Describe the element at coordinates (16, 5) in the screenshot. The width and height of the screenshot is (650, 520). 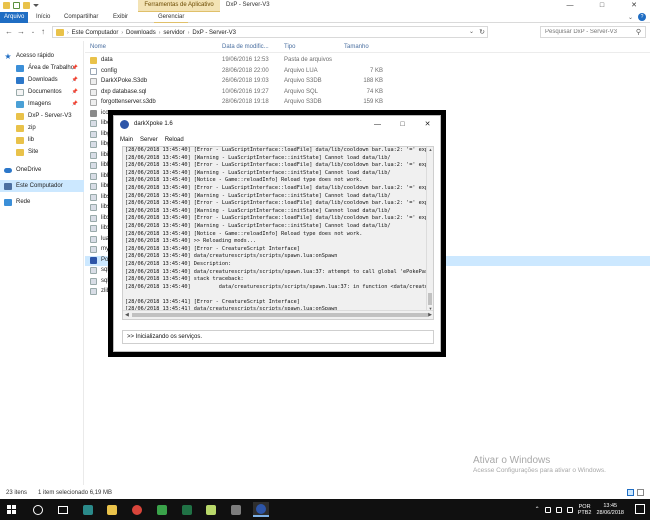
I see `properties-icon` at that location.